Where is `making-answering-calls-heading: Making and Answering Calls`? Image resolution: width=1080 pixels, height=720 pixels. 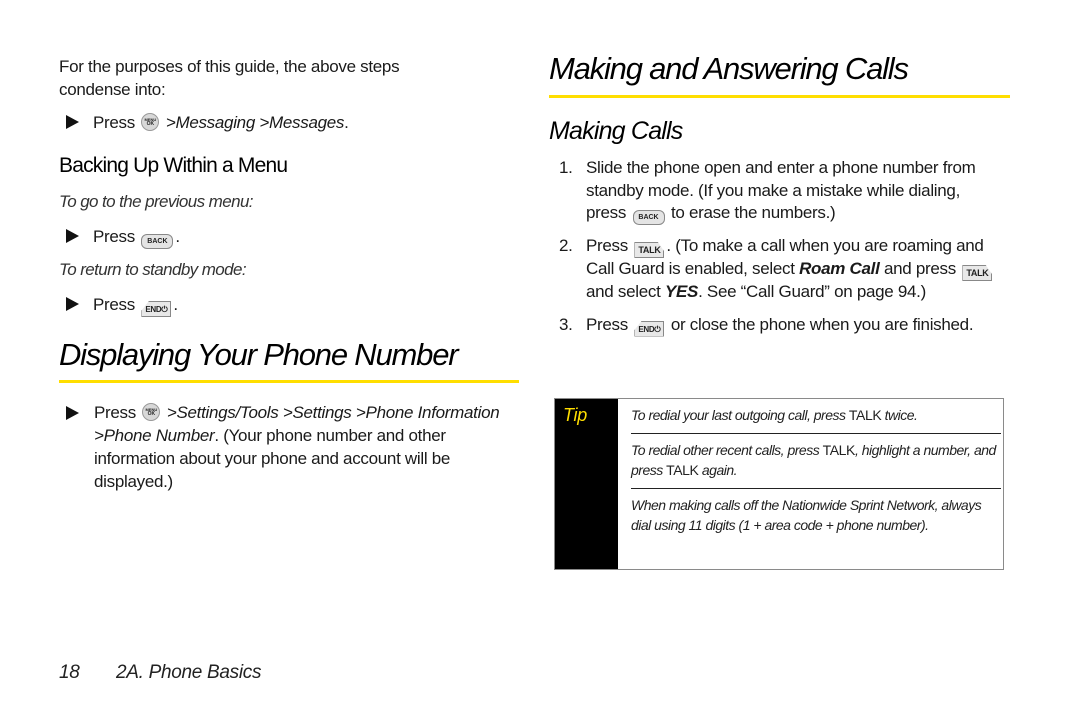
making-answering-calls-heading: Making and Answering Calls is located at coordinates (729, 68).